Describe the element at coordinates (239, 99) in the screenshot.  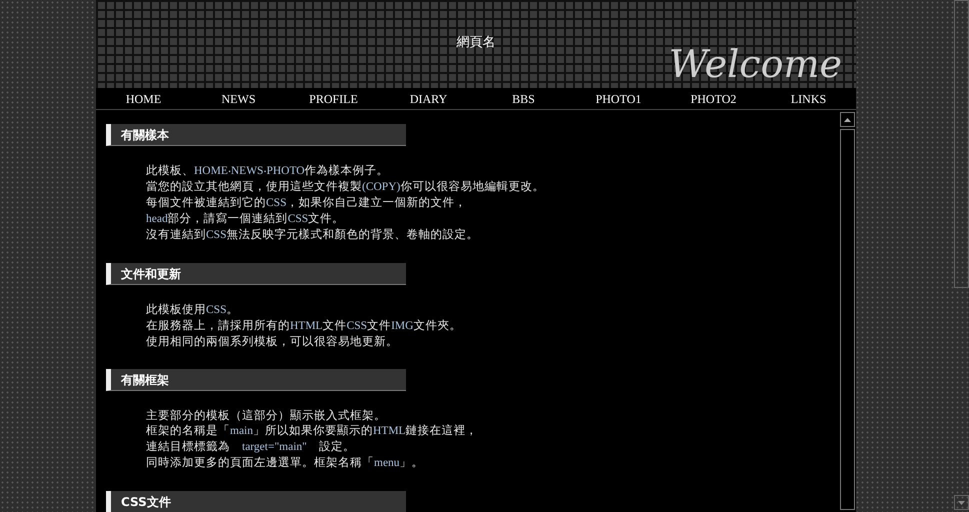
I see `nav-link: NEWS` at that location.